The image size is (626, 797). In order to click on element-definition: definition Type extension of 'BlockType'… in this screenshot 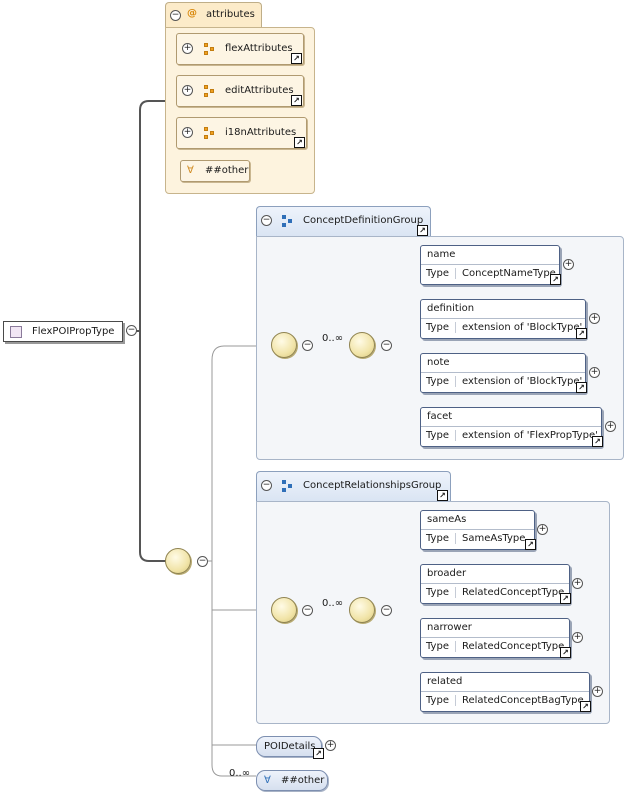, I will do `click(503, 319)`.